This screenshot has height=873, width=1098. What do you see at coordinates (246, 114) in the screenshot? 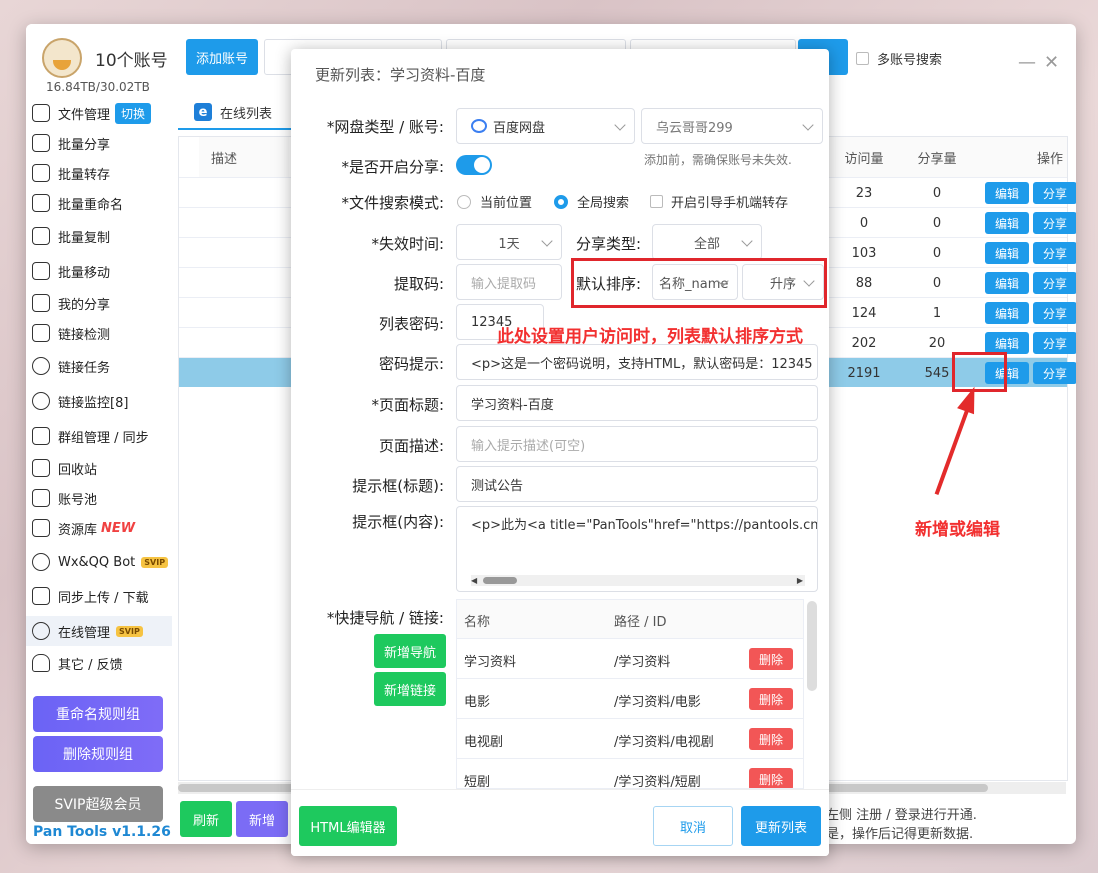
I see `tab-label: 在线列表` at bounding box center [246, 114].